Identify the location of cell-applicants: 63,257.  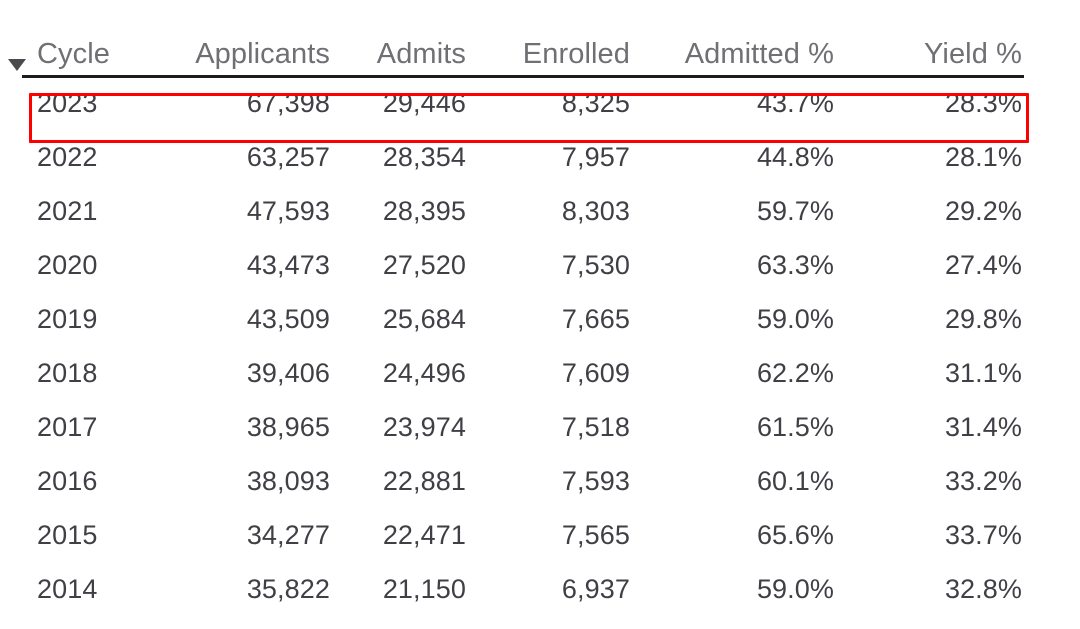
(288, 156).